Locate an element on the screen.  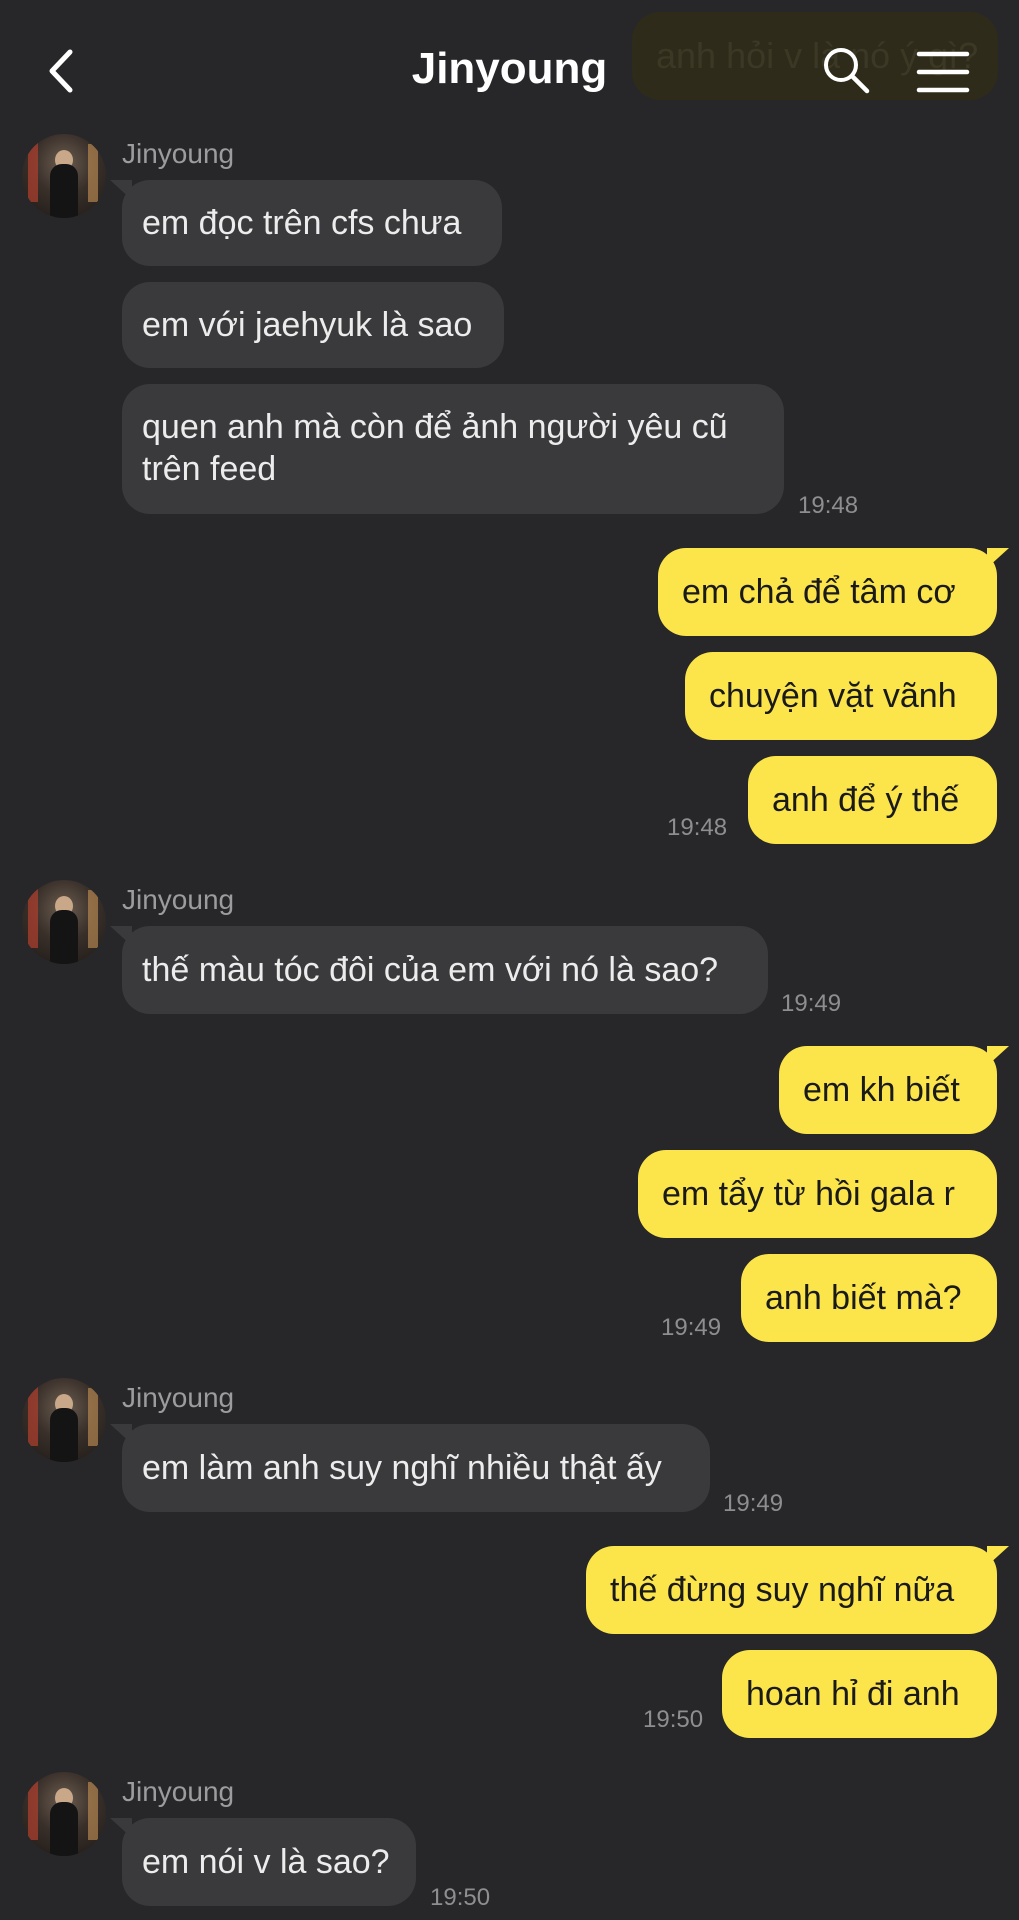
message-text: em chả để tâm cơ is located at coordinates (819, 592).